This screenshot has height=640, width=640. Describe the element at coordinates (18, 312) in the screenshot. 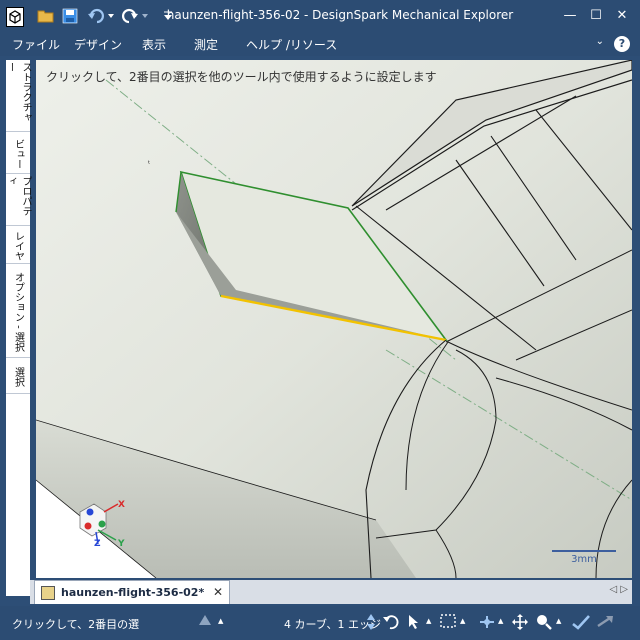

I see `tab-options-select: オプション - 選択` at that location.